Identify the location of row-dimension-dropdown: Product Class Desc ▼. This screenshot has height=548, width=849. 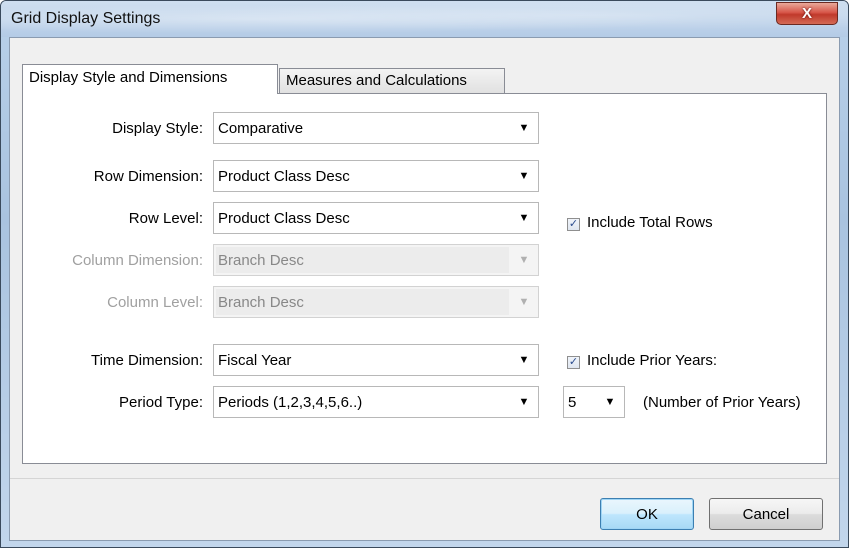
(376, 176).